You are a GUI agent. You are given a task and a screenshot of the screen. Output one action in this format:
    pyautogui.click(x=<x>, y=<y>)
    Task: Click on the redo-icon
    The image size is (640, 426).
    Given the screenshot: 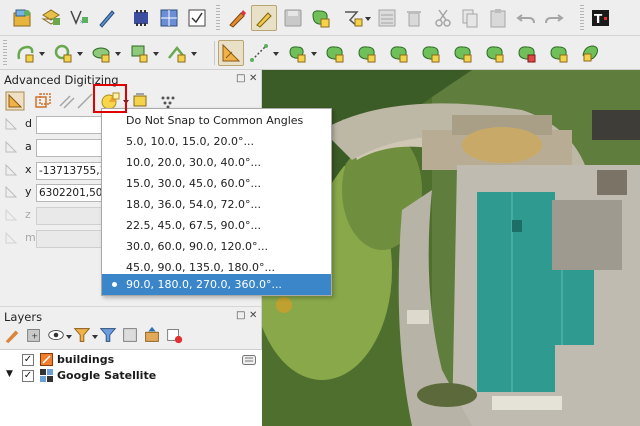 What is the action you would take?
    pyautogui.click(x=554, y=18)
    